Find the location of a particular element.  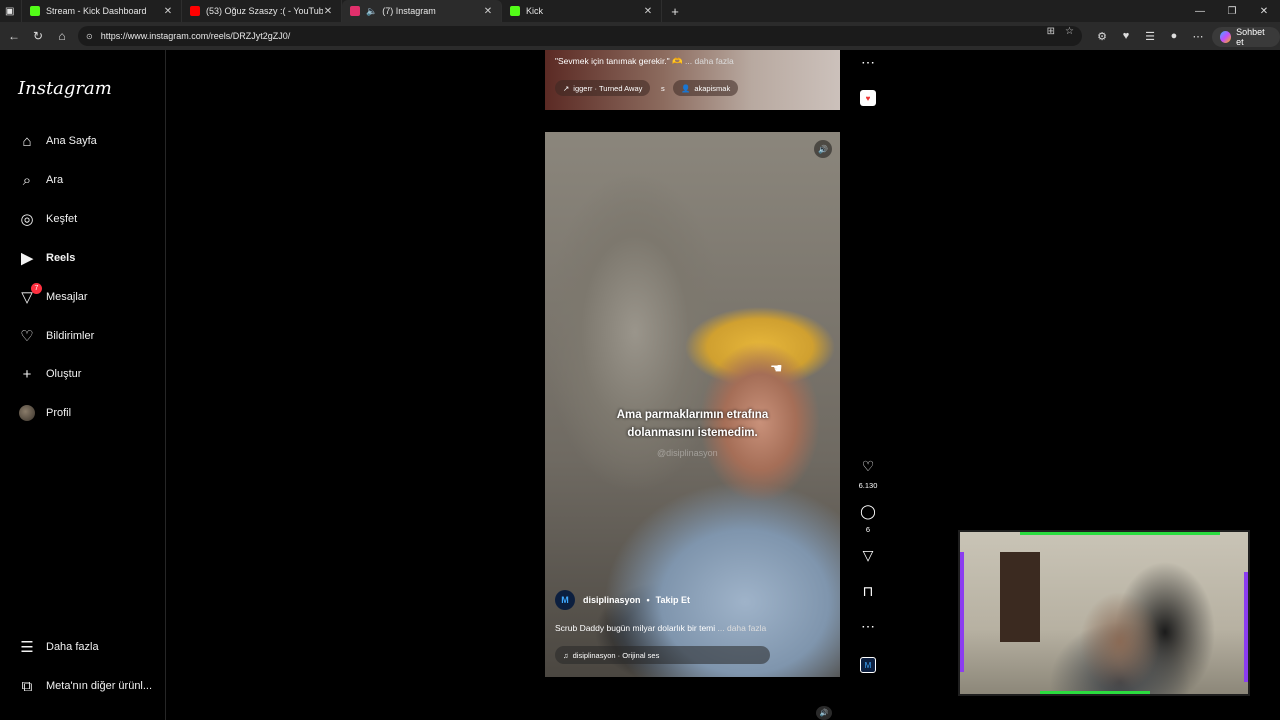

messenger-icon: ▽ 7 is located at coordinates (30, 294).